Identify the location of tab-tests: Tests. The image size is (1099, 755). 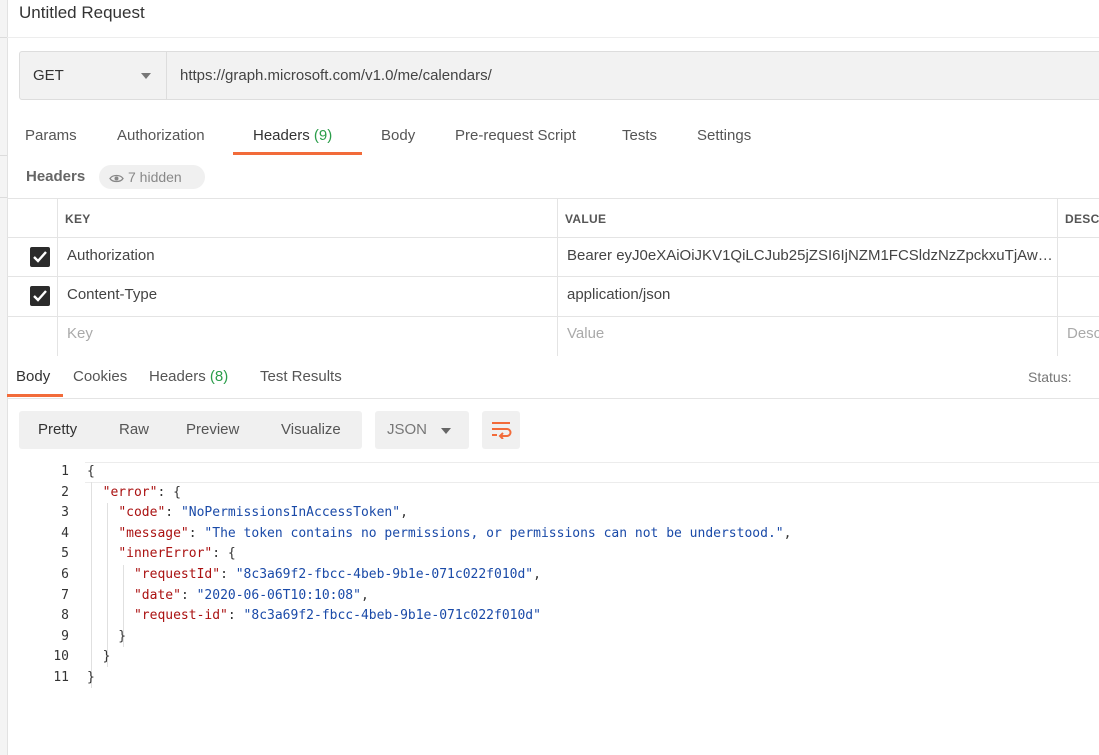
(639, 135).